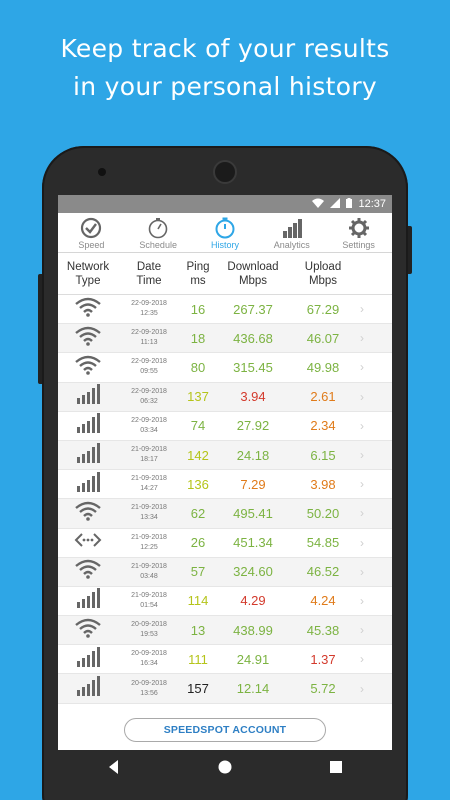 Image resolution: width=450 pixels, height=800 pixels. I want to click on row-time: 14:27, so click(149, 489).